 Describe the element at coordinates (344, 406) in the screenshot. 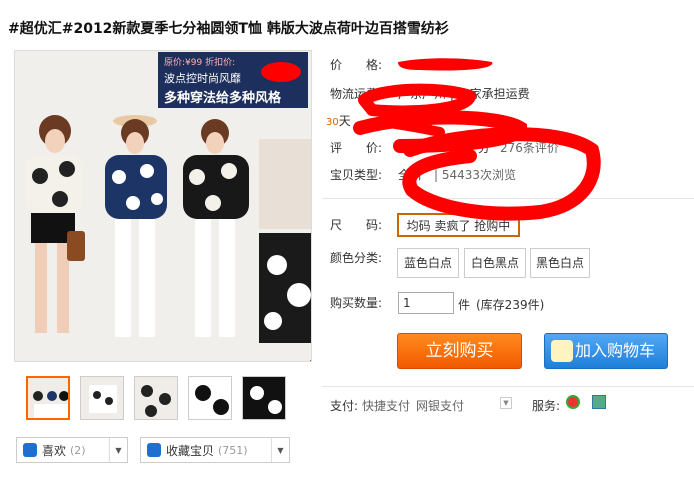

I see `payment-label: 支付:` at that location.